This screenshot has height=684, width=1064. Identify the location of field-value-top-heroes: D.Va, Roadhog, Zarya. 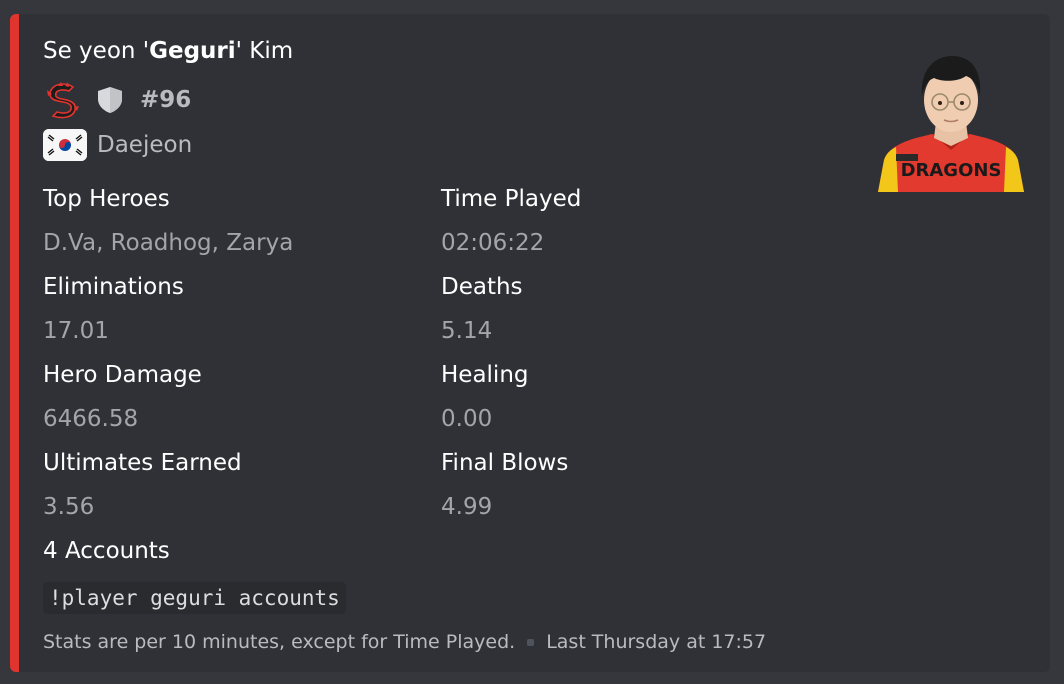
(168, 243).